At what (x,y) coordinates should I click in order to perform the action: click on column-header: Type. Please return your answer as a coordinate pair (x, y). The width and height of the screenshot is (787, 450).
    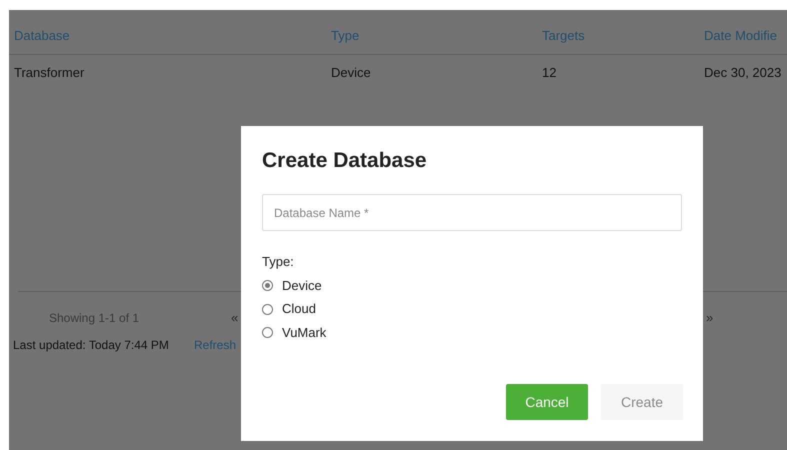
    Looking at the image, I should click on (345, 35).